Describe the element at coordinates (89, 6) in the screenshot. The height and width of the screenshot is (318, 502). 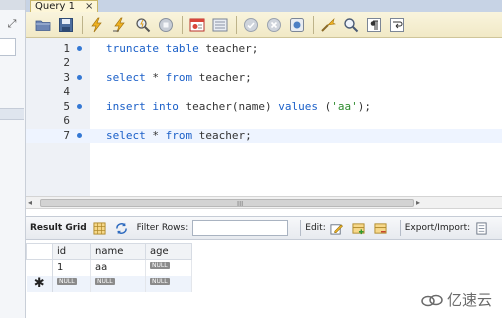
I see `close-tab-icon: ×` at that location.